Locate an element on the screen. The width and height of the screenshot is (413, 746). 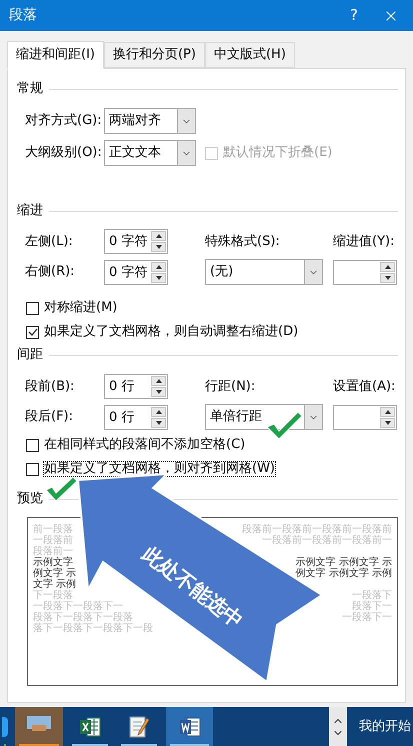
dropdown: (无) is located at coordinates (264, 272).